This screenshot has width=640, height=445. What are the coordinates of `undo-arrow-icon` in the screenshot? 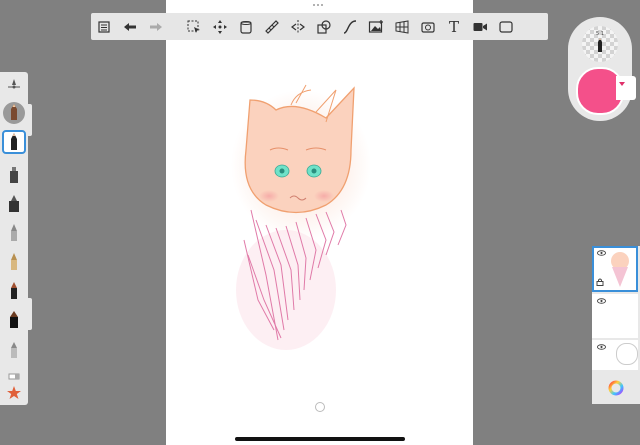 It's located at (130, 26).